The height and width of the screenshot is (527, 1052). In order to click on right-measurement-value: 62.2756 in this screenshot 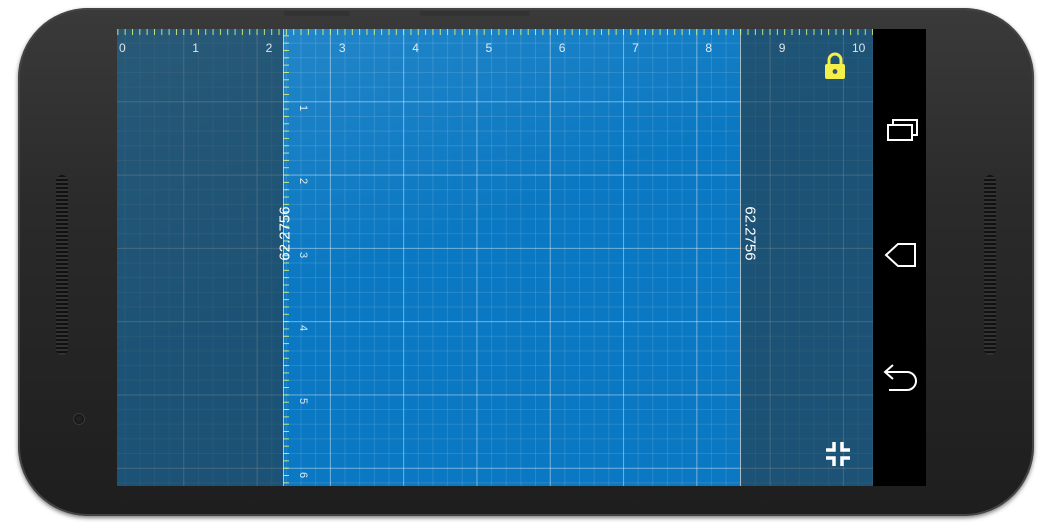, I will do `click(750, 233)`.